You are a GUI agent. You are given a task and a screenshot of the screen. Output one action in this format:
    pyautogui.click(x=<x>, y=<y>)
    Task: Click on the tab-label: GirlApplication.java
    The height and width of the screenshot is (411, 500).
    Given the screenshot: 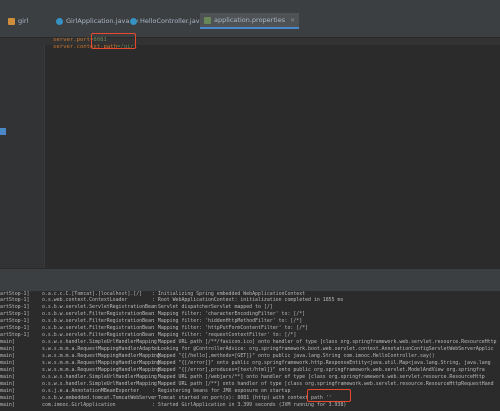 What is the action you would take?
    pyautogui.click(x=98, y=21)
    